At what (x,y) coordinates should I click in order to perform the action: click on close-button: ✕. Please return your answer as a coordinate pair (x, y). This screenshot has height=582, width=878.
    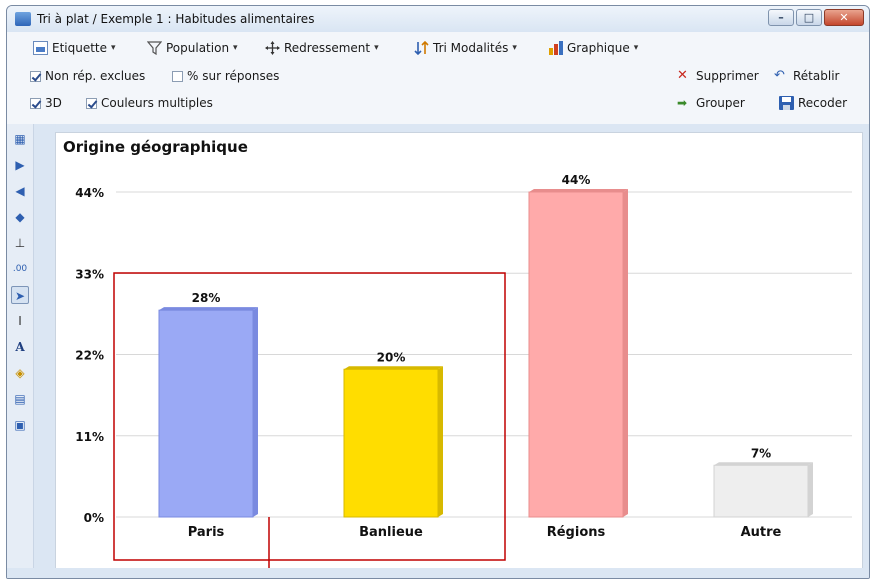
    Looking at the image, I should click on (844, 17).